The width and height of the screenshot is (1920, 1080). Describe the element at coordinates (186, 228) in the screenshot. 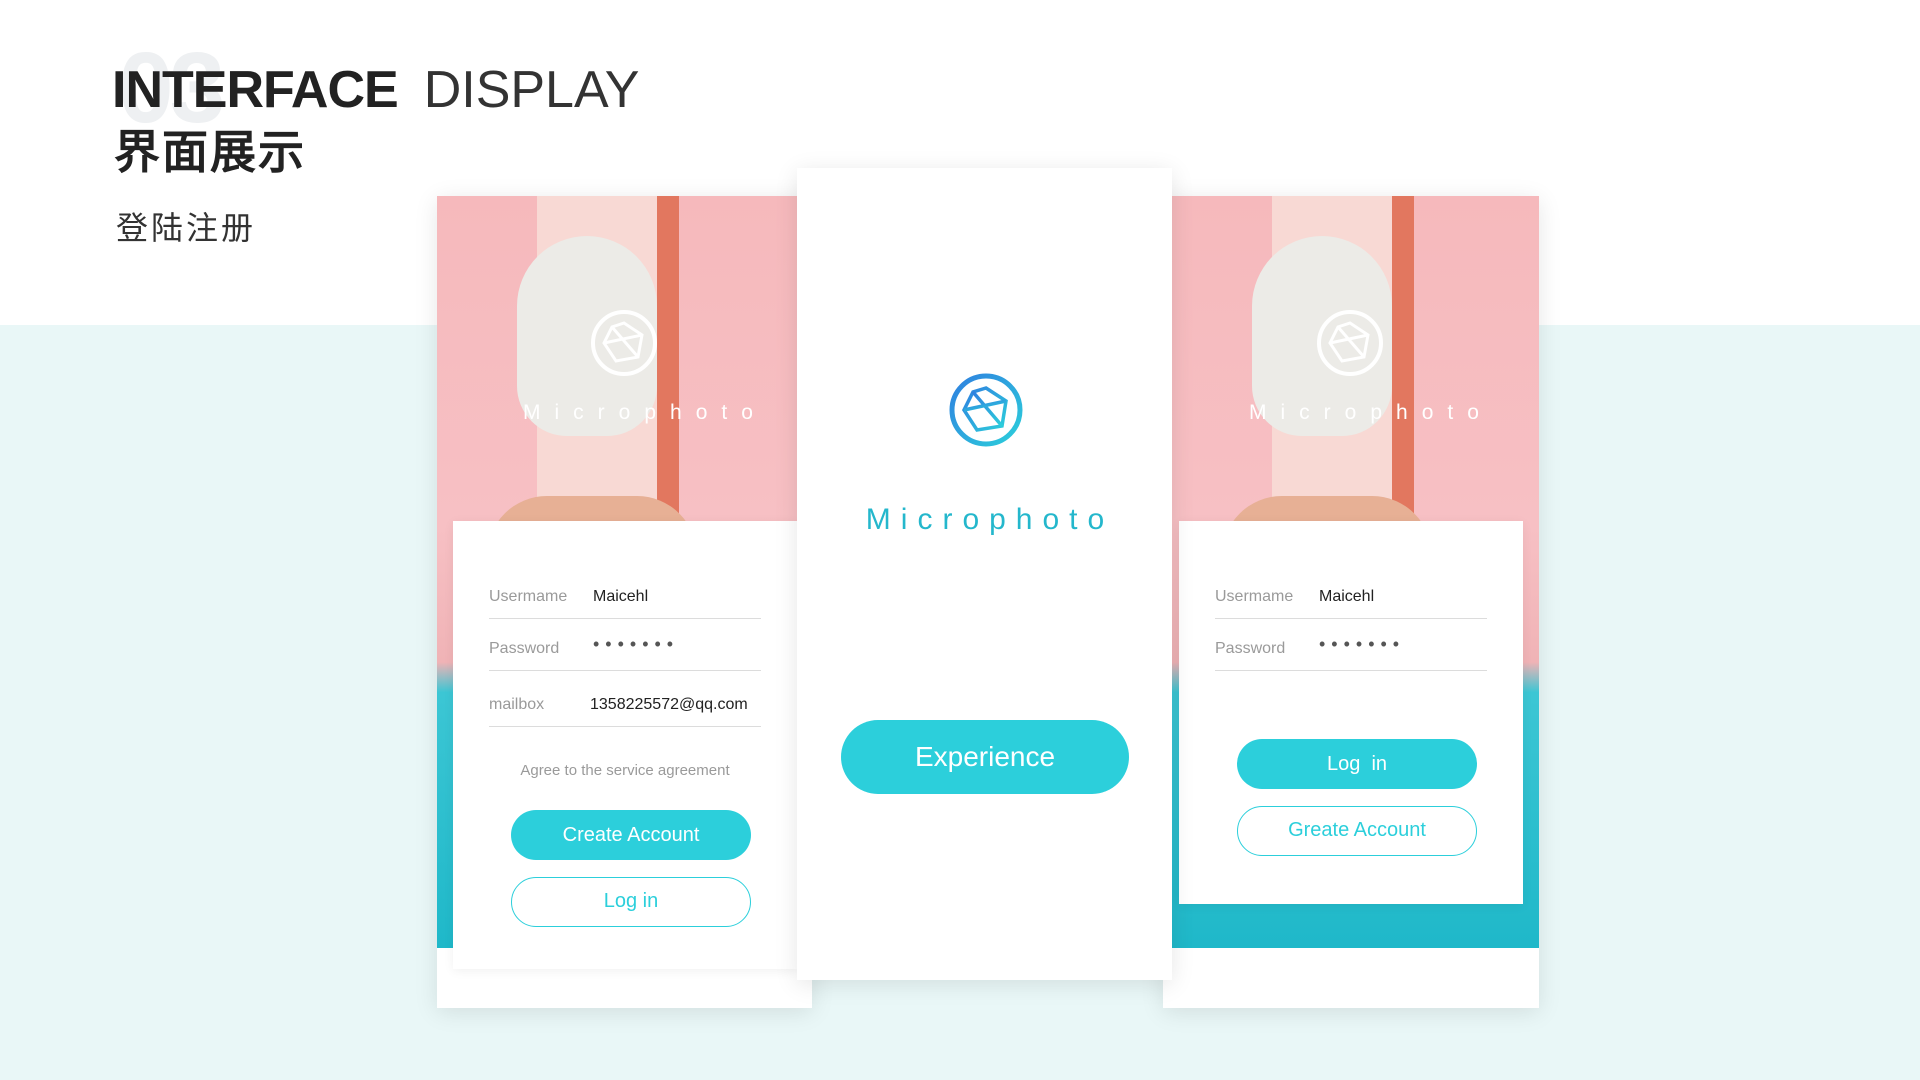

I see `section-subtitle: 登陆注册` at that location.